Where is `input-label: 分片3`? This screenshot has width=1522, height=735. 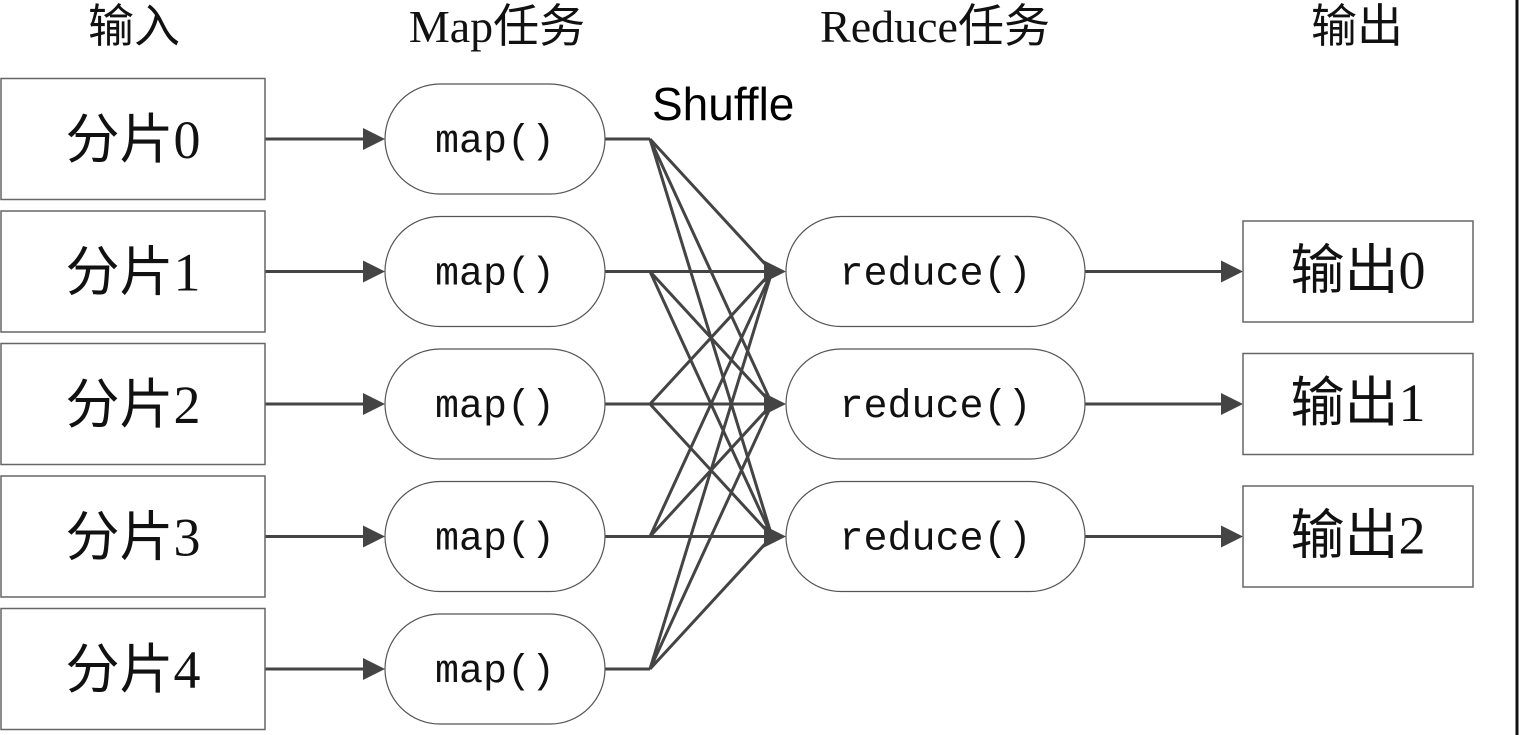 input-label: 分片3 is located at coordinates (133, 538).